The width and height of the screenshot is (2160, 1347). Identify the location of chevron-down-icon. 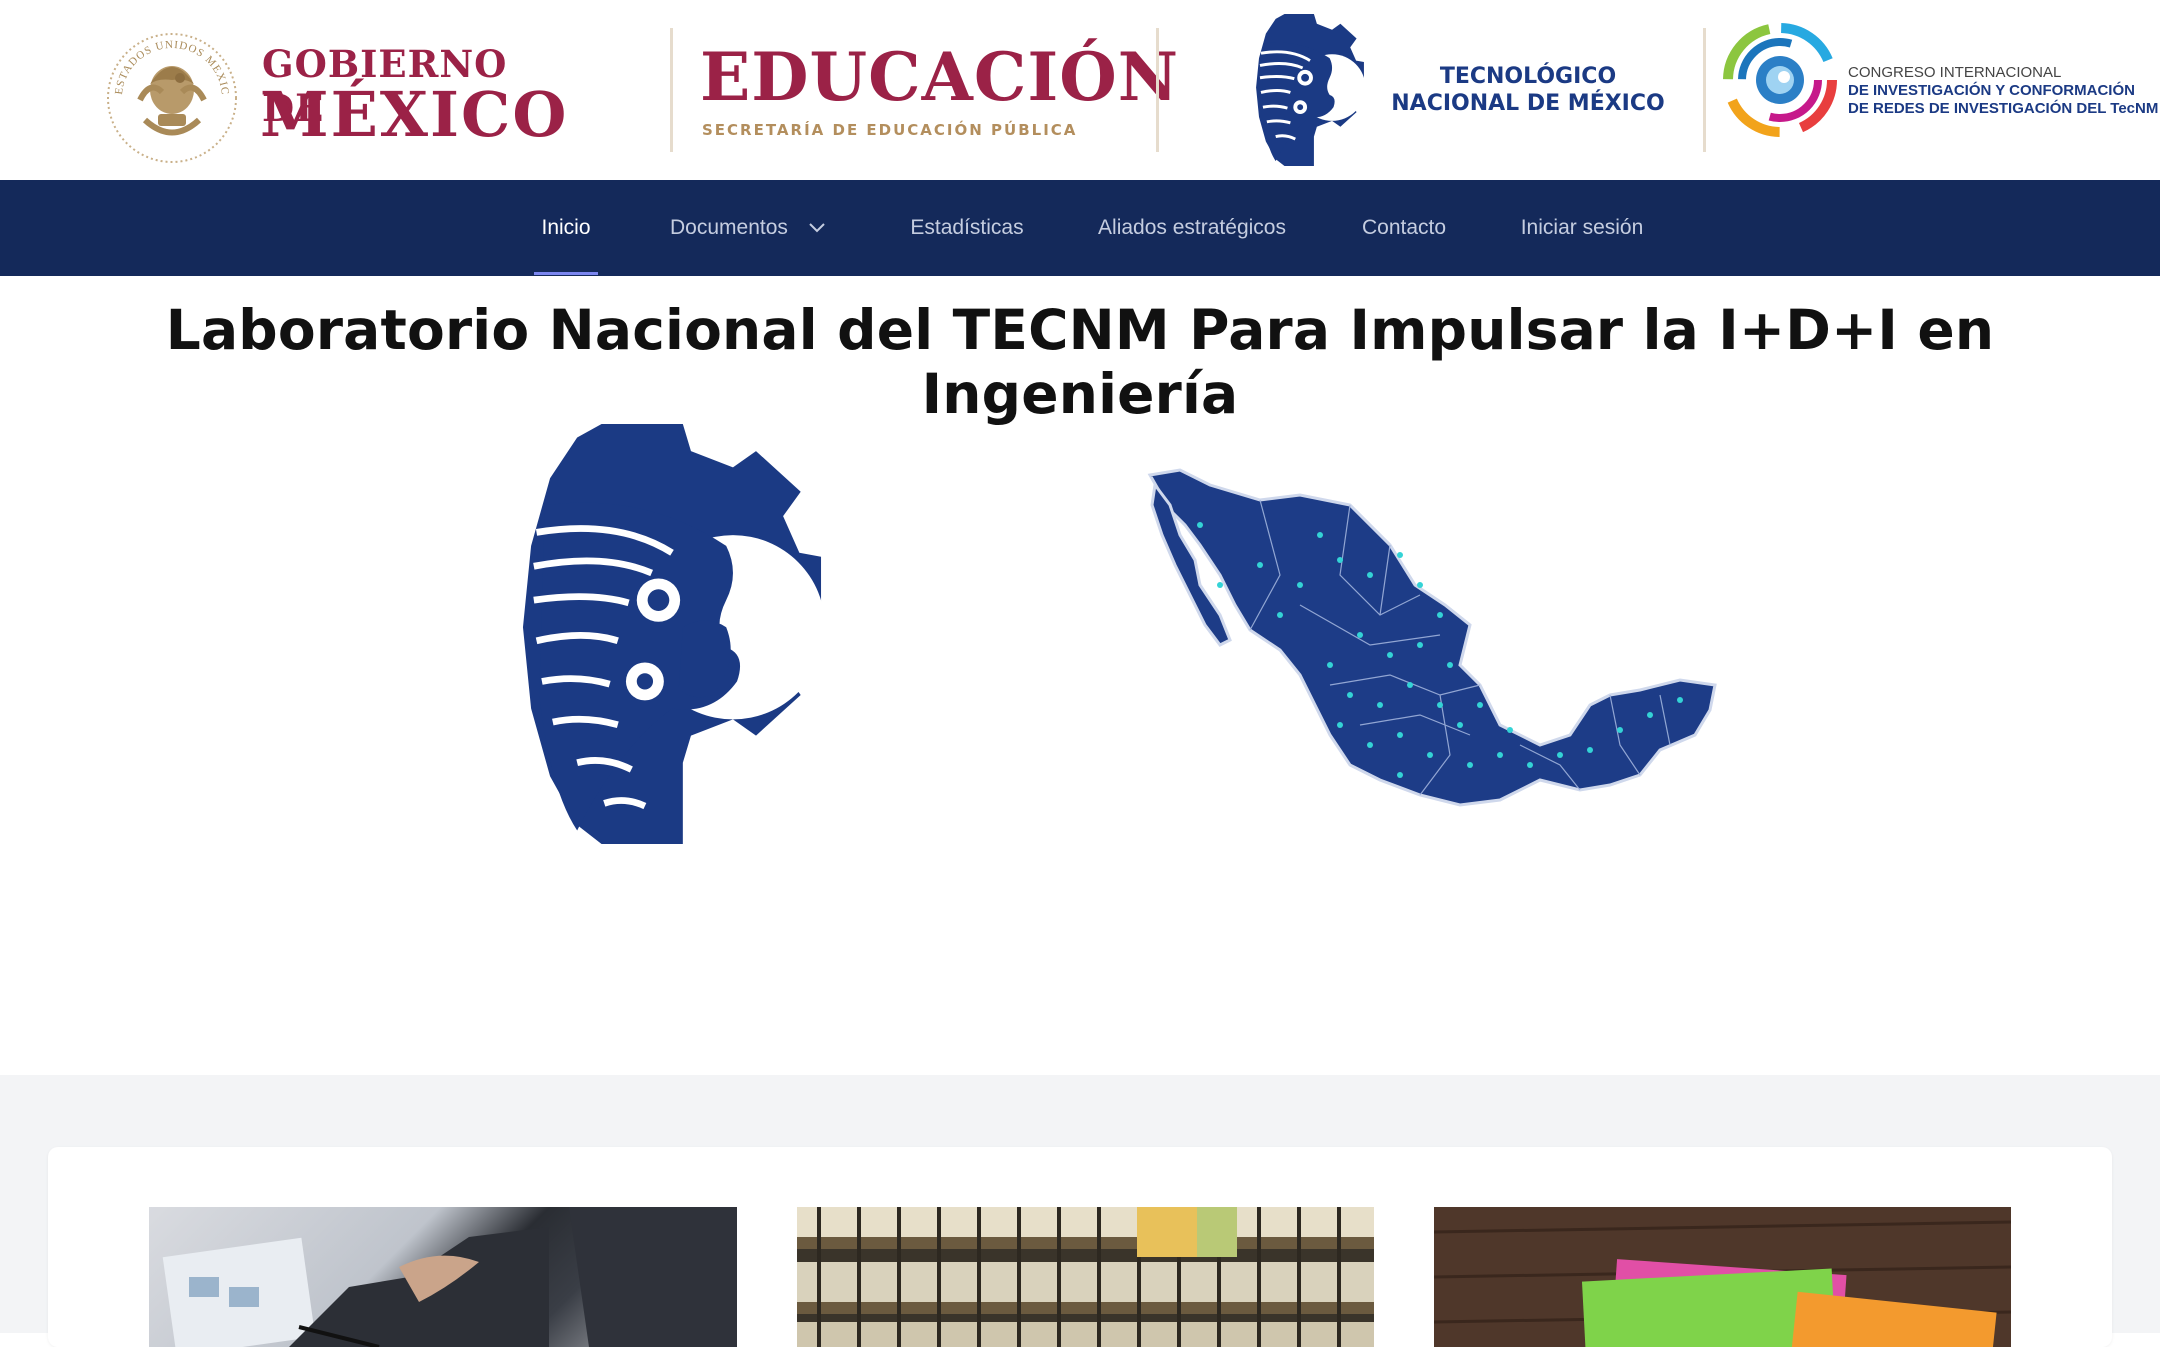
(817, 228).